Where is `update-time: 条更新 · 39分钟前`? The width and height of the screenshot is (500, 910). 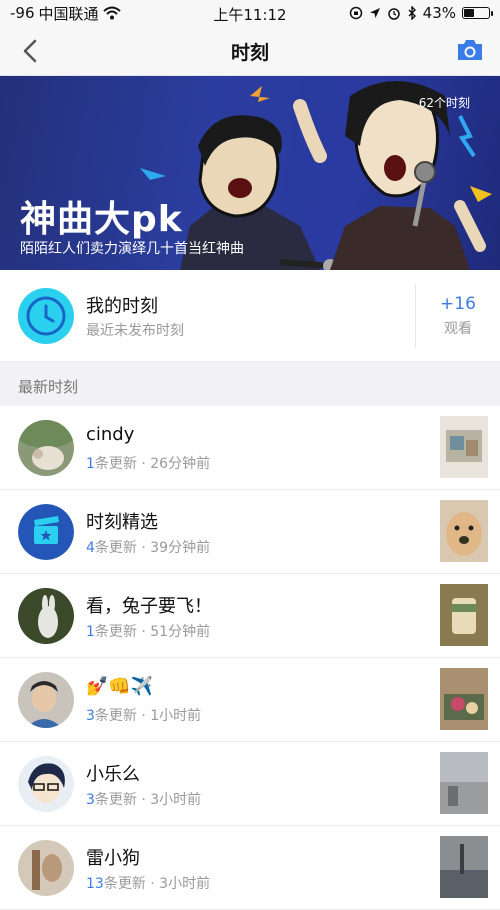
update-time: 条更新 · 39分钟前 is located at coordinates (152, 548).